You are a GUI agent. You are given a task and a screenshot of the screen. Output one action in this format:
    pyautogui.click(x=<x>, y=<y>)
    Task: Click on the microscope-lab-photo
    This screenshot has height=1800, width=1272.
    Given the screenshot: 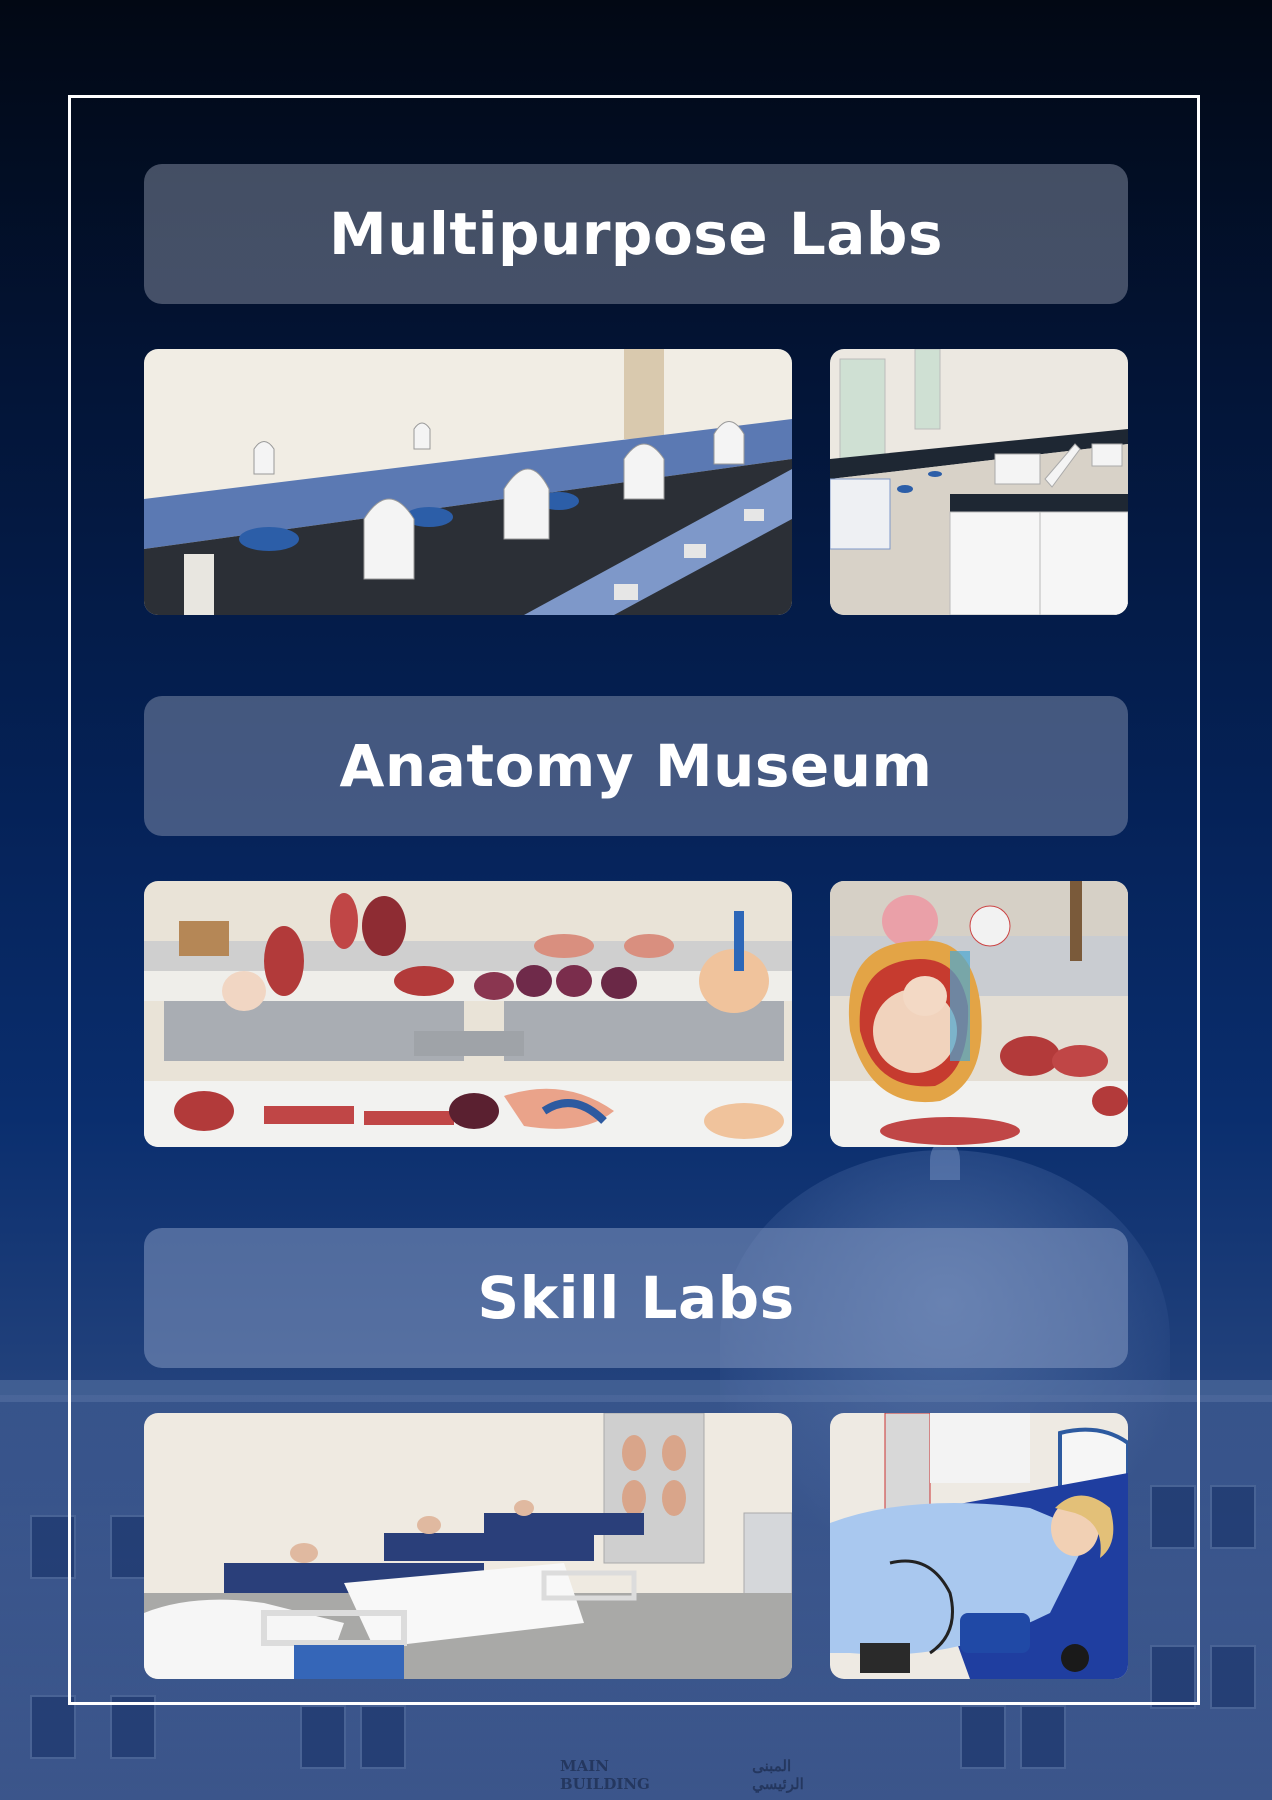 What is the action you would take?
    pyautogui.click(x=468, y=482)
    